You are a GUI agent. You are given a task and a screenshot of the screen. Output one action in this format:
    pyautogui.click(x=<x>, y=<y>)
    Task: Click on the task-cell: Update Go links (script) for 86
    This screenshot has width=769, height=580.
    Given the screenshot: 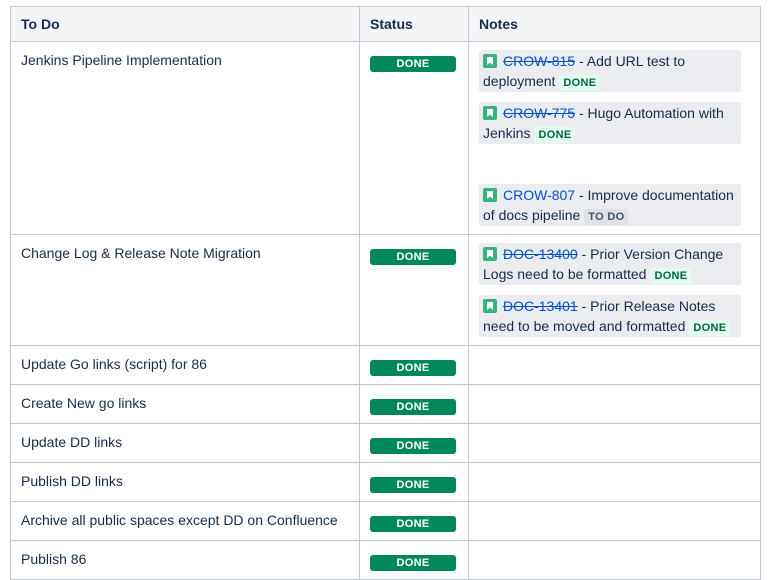 What is the action you would take?
    pyautogui.click(x=185, y=365)
    